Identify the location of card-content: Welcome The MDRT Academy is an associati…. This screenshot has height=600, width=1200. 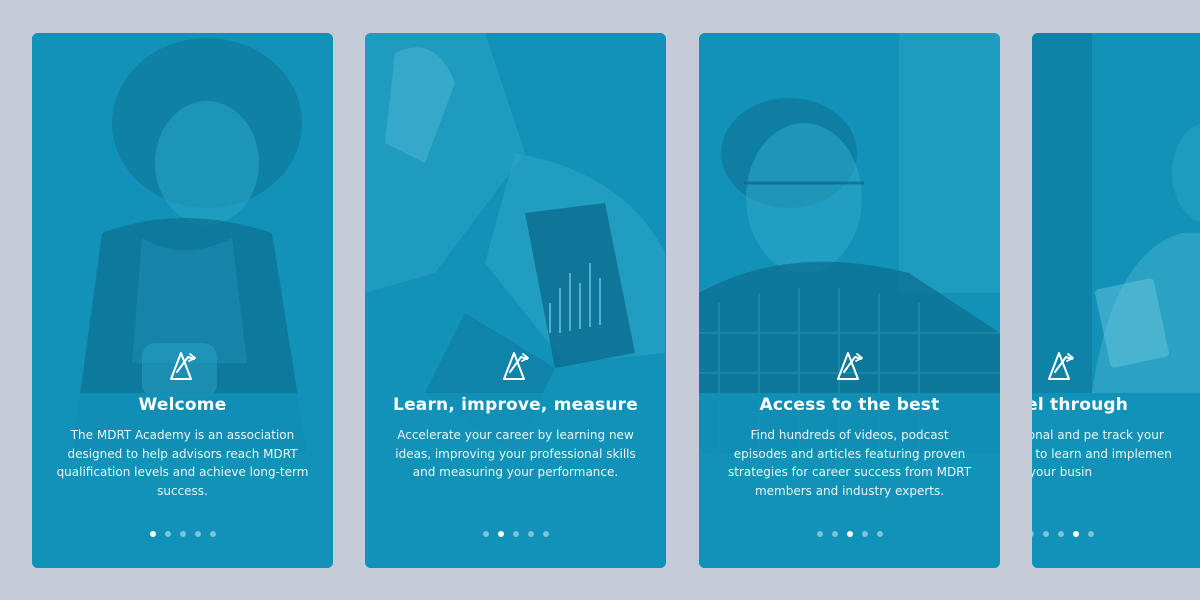
(182, 424).